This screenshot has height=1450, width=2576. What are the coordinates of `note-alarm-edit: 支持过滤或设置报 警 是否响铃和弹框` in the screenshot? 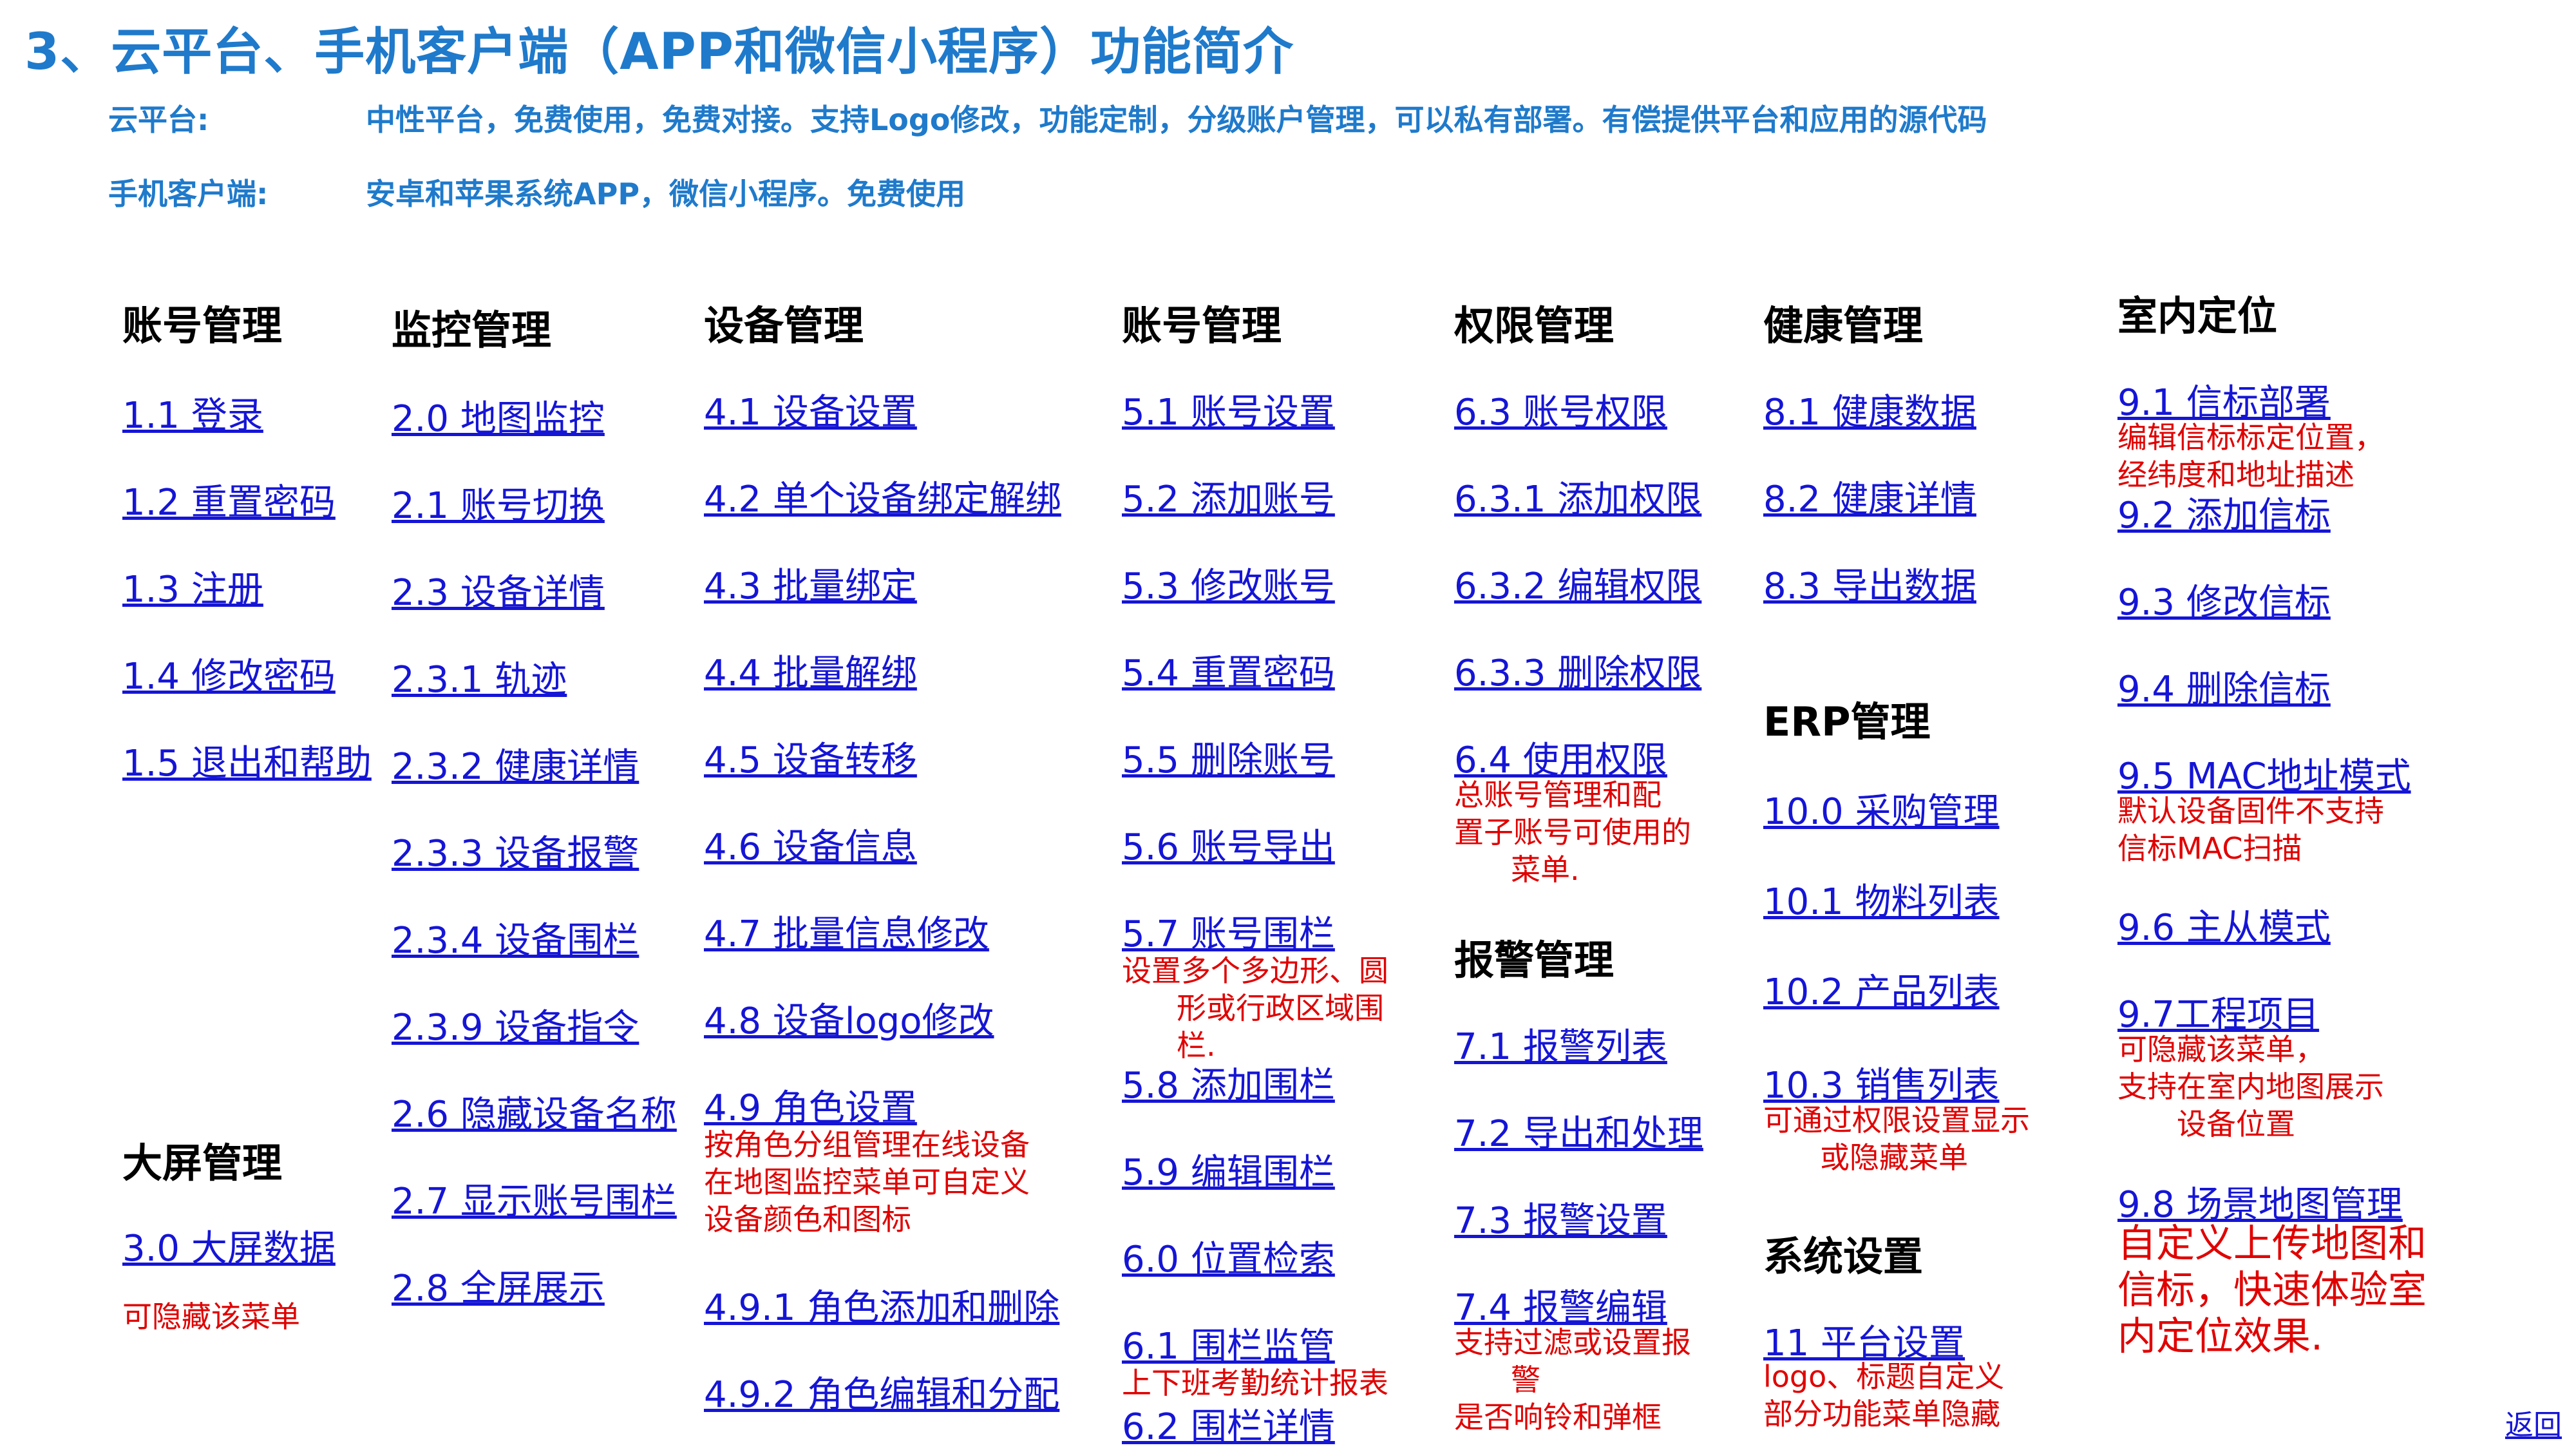 It's located at (1572, 1380).